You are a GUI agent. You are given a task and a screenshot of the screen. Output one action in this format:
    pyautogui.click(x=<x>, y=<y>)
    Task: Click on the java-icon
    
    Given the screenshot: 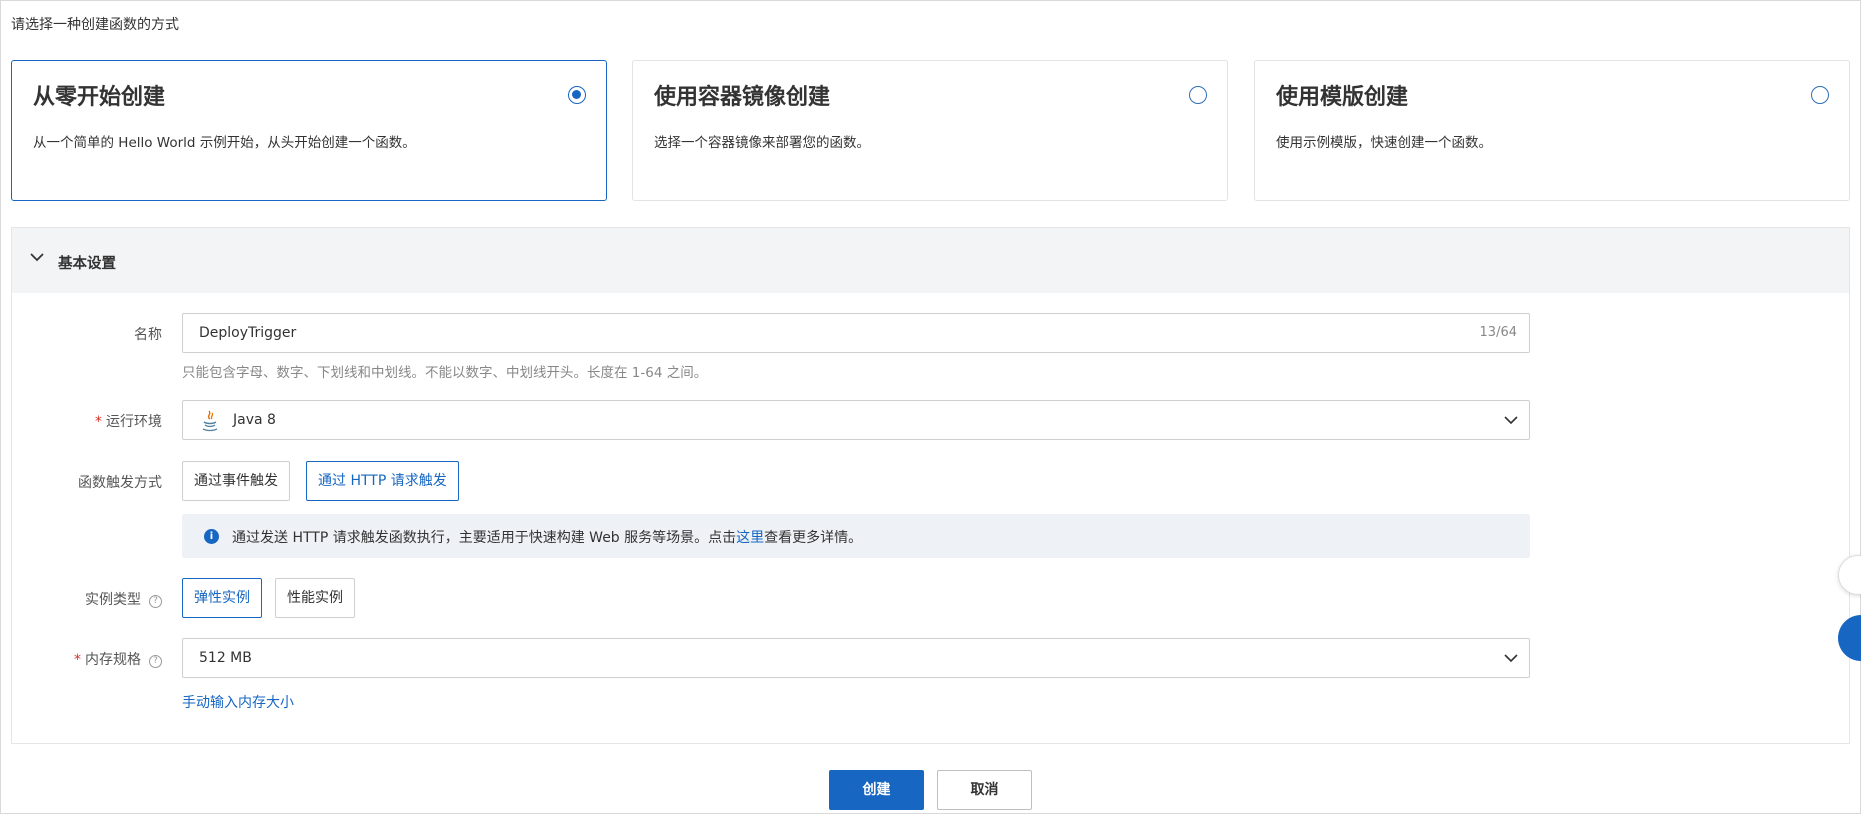 What is the action you would take?
    pyautogui.click(x=210, y=421)
    